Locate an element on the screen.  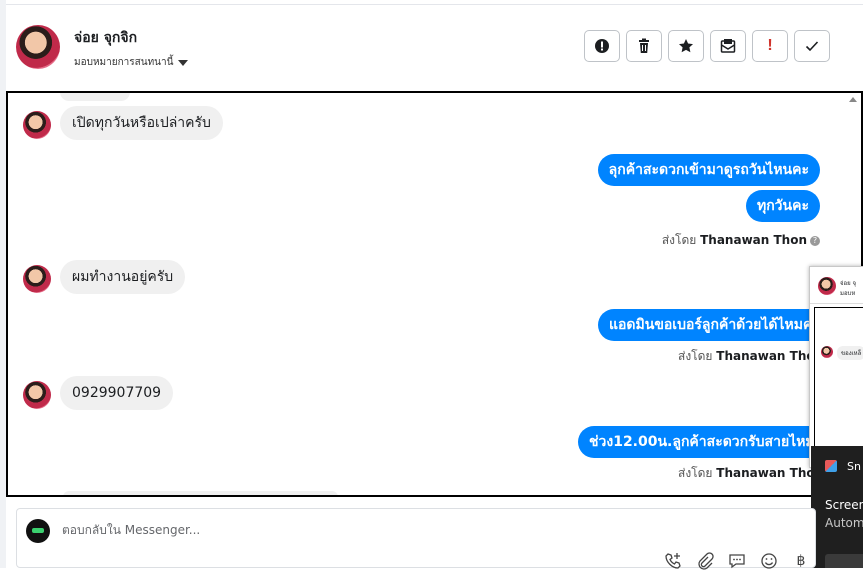
add-call-icon is located at coordinates (673, 561).